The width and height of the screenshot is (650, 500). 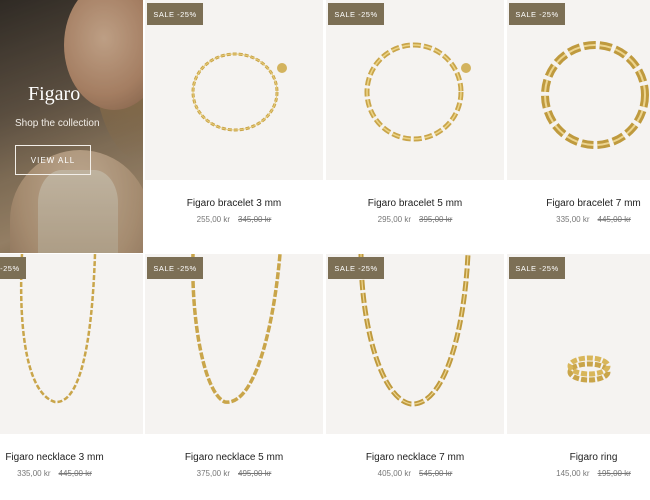 What do you see at coordinates (53, 160) in the screenshot?
I see `view-all-button: VIEW ALL` at bounding box center [53, 160].